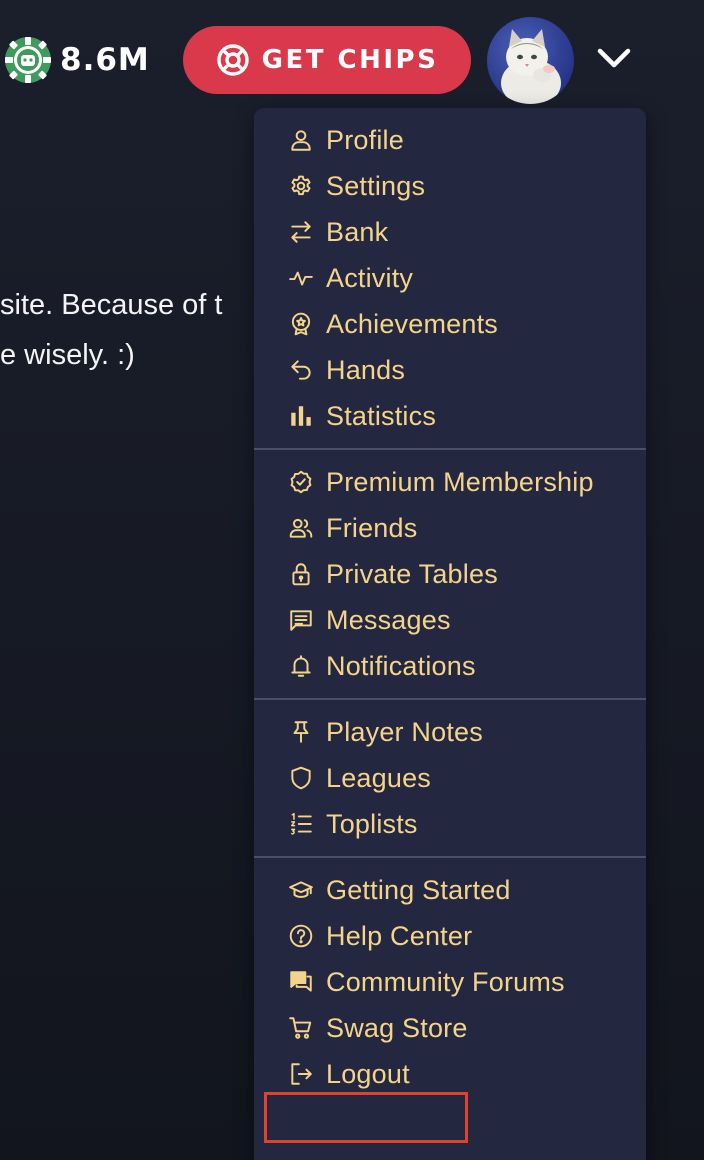  What do you see at coordinates (301, 482) in the screenshot?
I see `verified-badge-icon` at bounding box center [301, 482].